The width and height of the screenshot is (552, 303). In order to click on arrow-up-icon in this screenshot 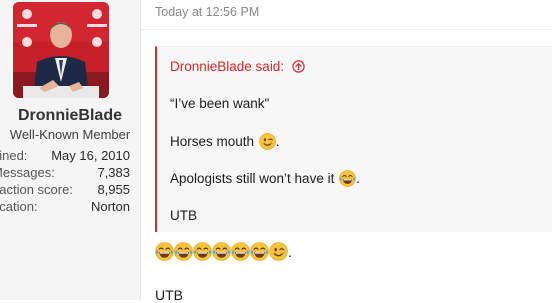, I will do `click(298, 68)`.